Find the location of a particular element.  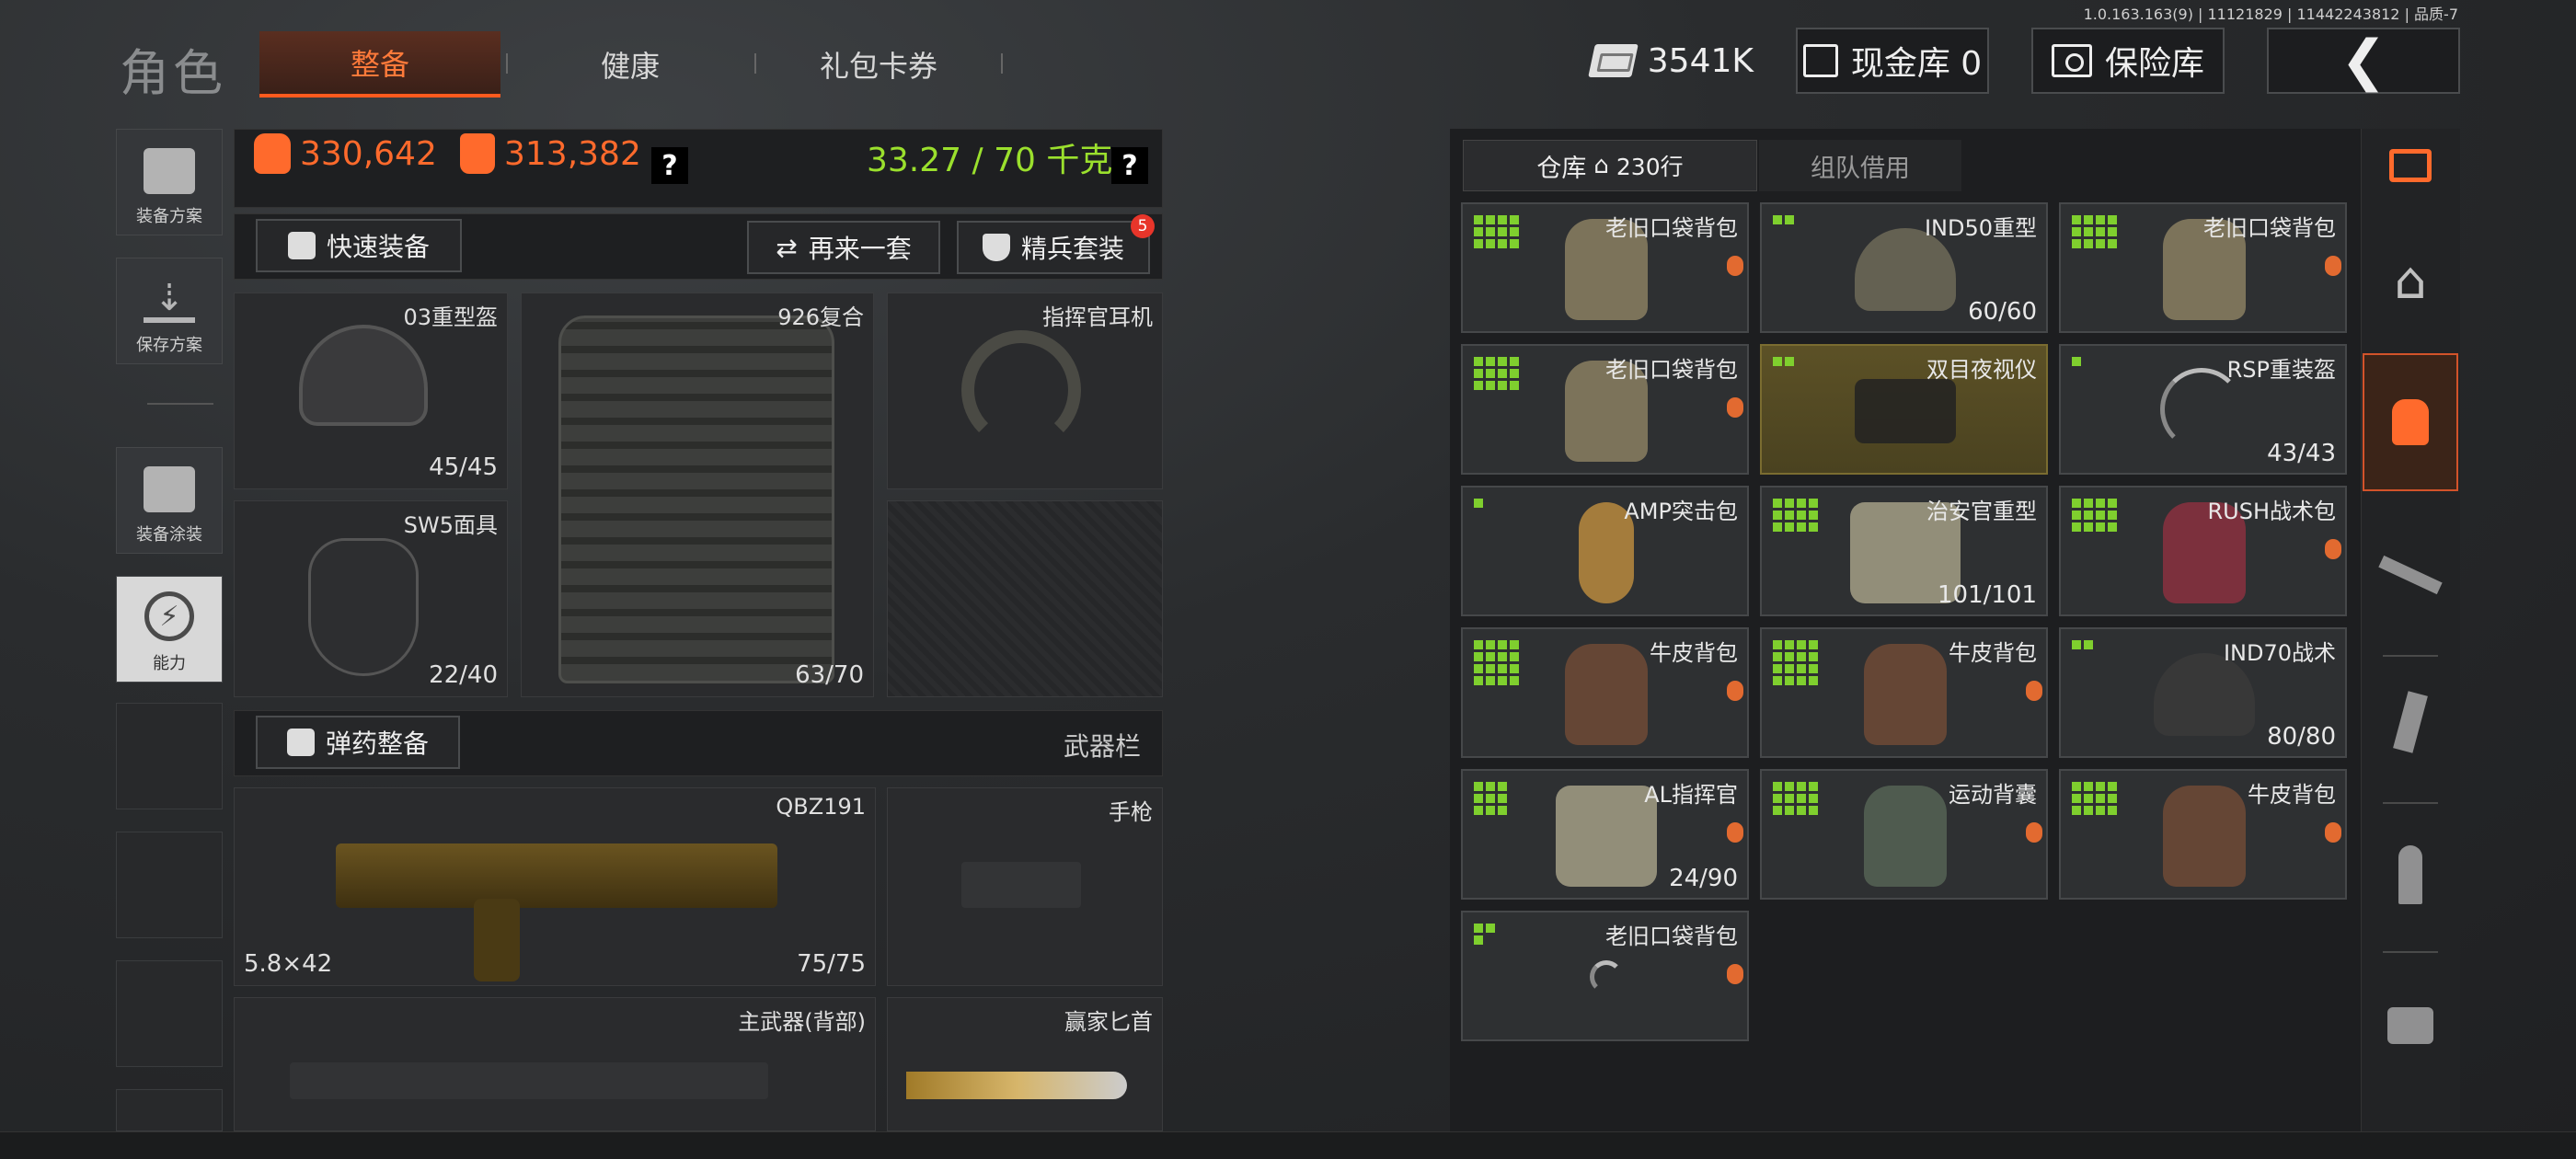

caliber-text: 5.8×42 is located at coordinates (288, 964).